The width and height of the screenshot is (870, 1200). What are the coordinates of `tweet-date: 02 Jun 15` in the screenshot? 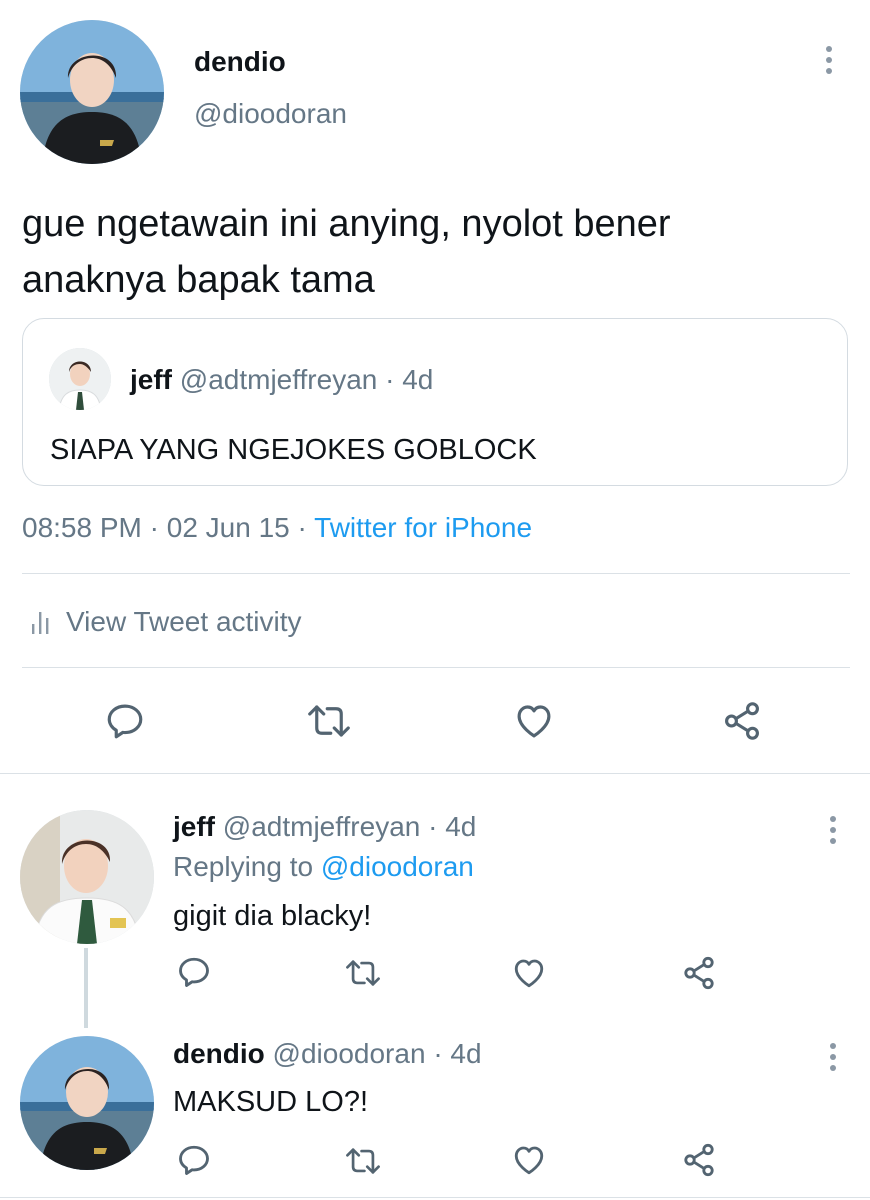 It's located at (228, 527).